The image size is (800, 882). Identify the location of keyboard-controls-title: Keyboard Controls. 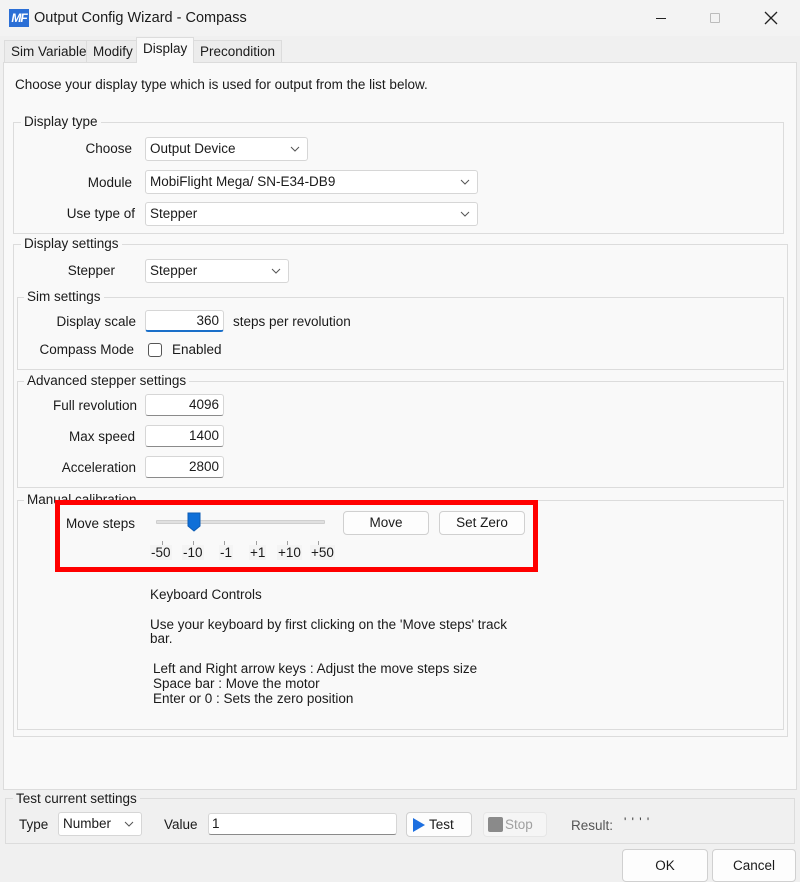
(206, 594).